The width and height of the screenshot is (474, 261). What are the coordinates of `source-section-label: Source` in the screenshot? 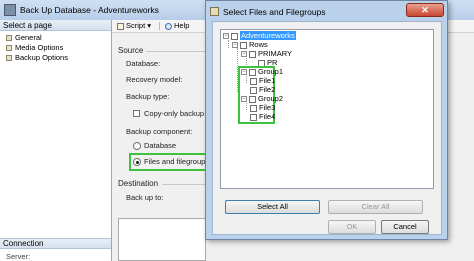 It's located at (131, 50).